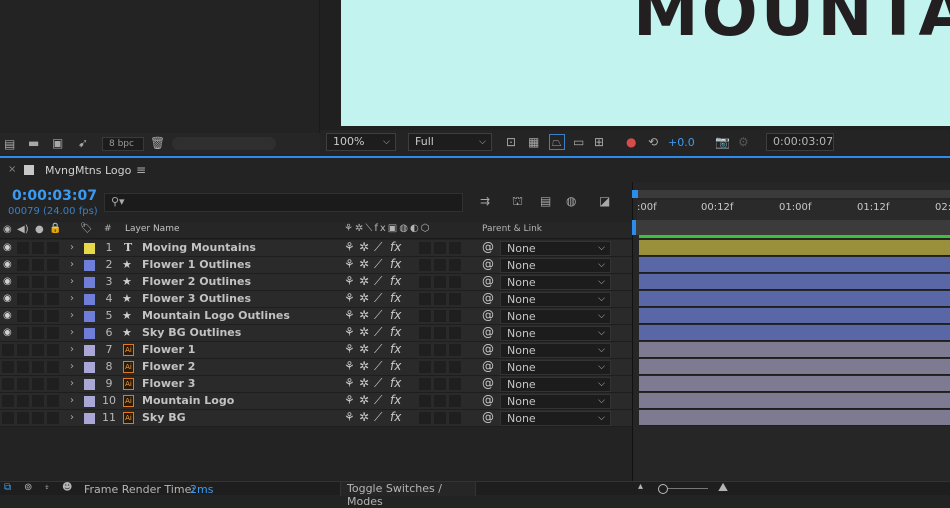 The width and height of the screenshot is (950, 508). Describe the element at coordinates (168, 384) in the screenshot. I see `layer-name: Flower 3` at that location.